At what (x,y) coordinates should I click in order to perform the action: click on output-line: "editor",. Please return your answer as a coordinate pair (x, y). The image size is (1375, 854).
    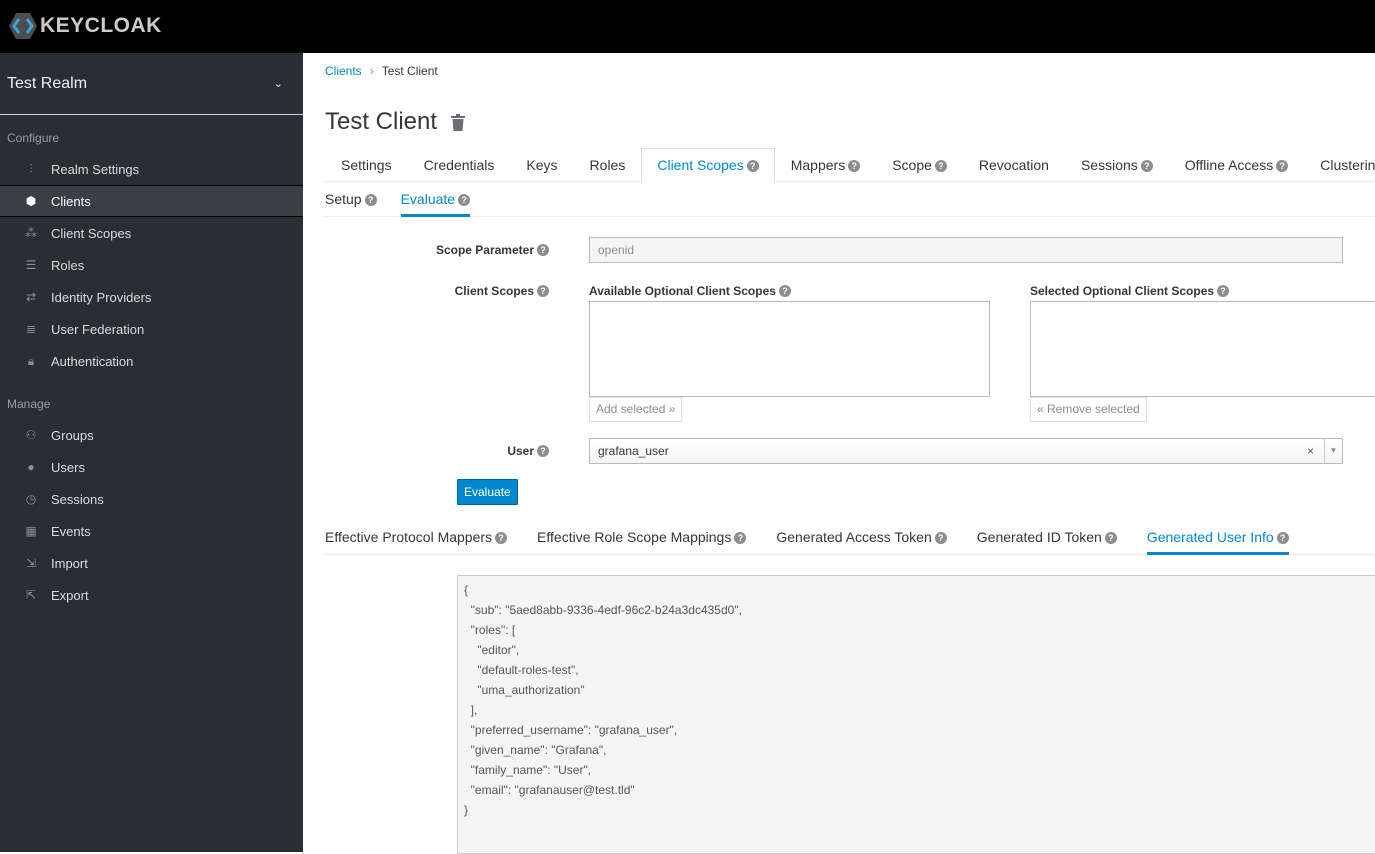
    Looking at the image, I should click on (492, 650).